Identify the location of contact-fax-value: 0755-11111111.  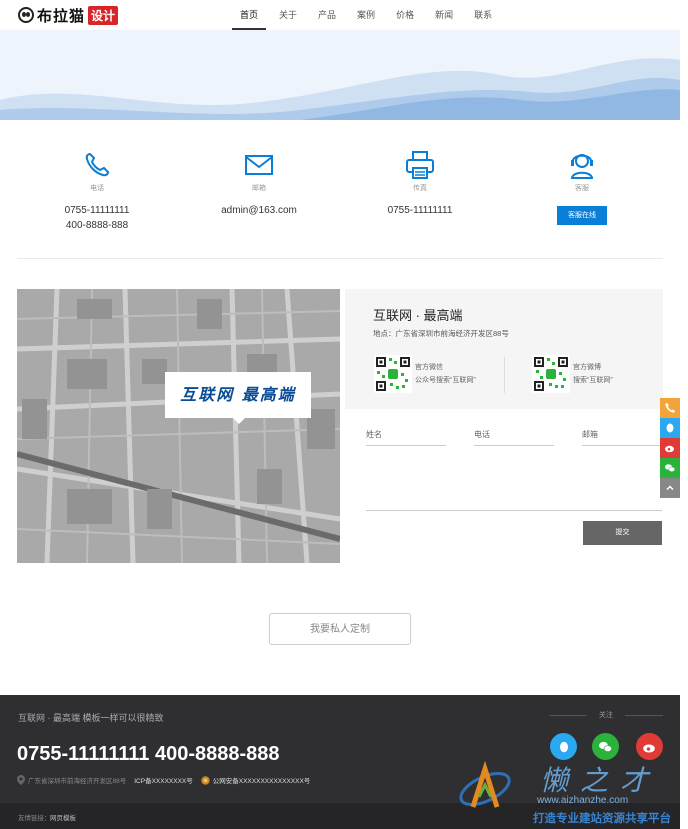
(420, 210).